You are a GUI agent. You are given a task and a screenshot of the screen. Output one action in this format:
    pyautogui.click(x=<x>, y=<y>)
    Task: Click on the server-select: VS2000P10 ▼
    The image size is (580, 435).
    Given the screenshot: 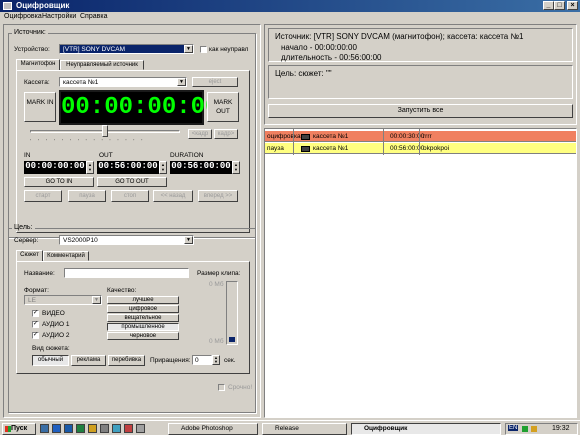 What is the action you would take?
    pyautogui.click(x=126, y=240)
    